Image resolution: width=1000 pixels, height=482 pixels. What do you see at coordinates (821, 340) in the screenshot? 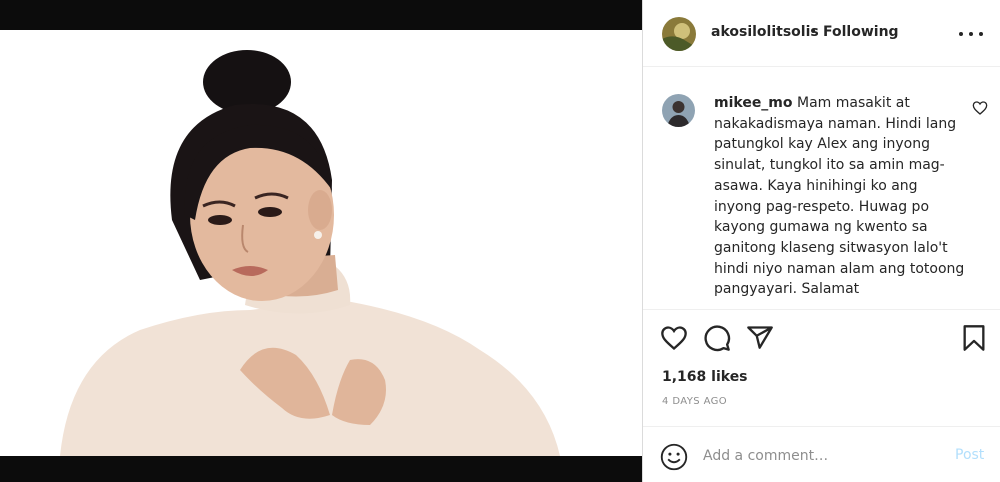
I see `post-actions` at bounding box center [821, 340].